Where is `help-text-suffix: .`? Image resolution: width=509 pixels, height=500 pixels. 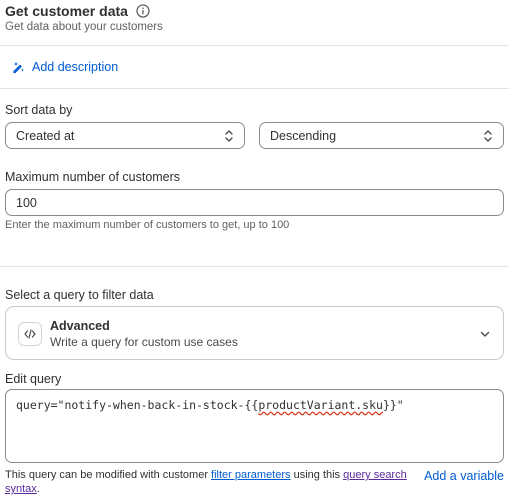
help-text-suffix: . is located at coordinates (38, 489).